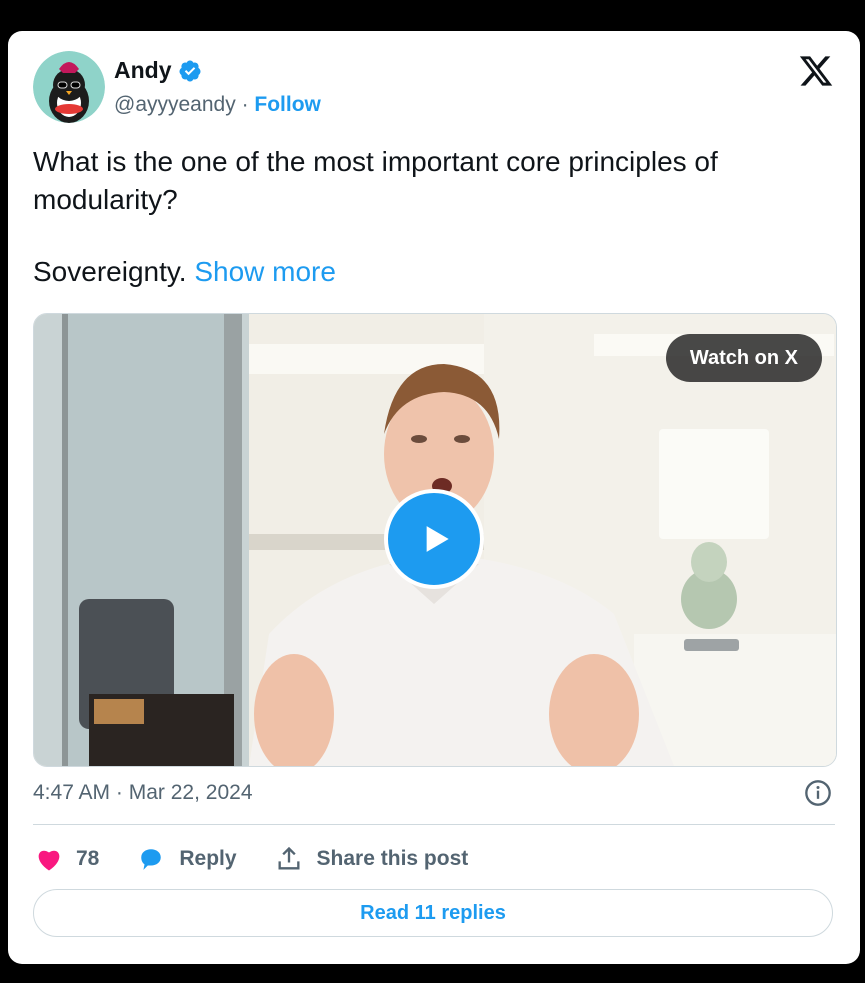  What do you see at coordinates (189, 70) in the screenshot?
I see `verified-badge-icon` at bounding box center [189, 70].